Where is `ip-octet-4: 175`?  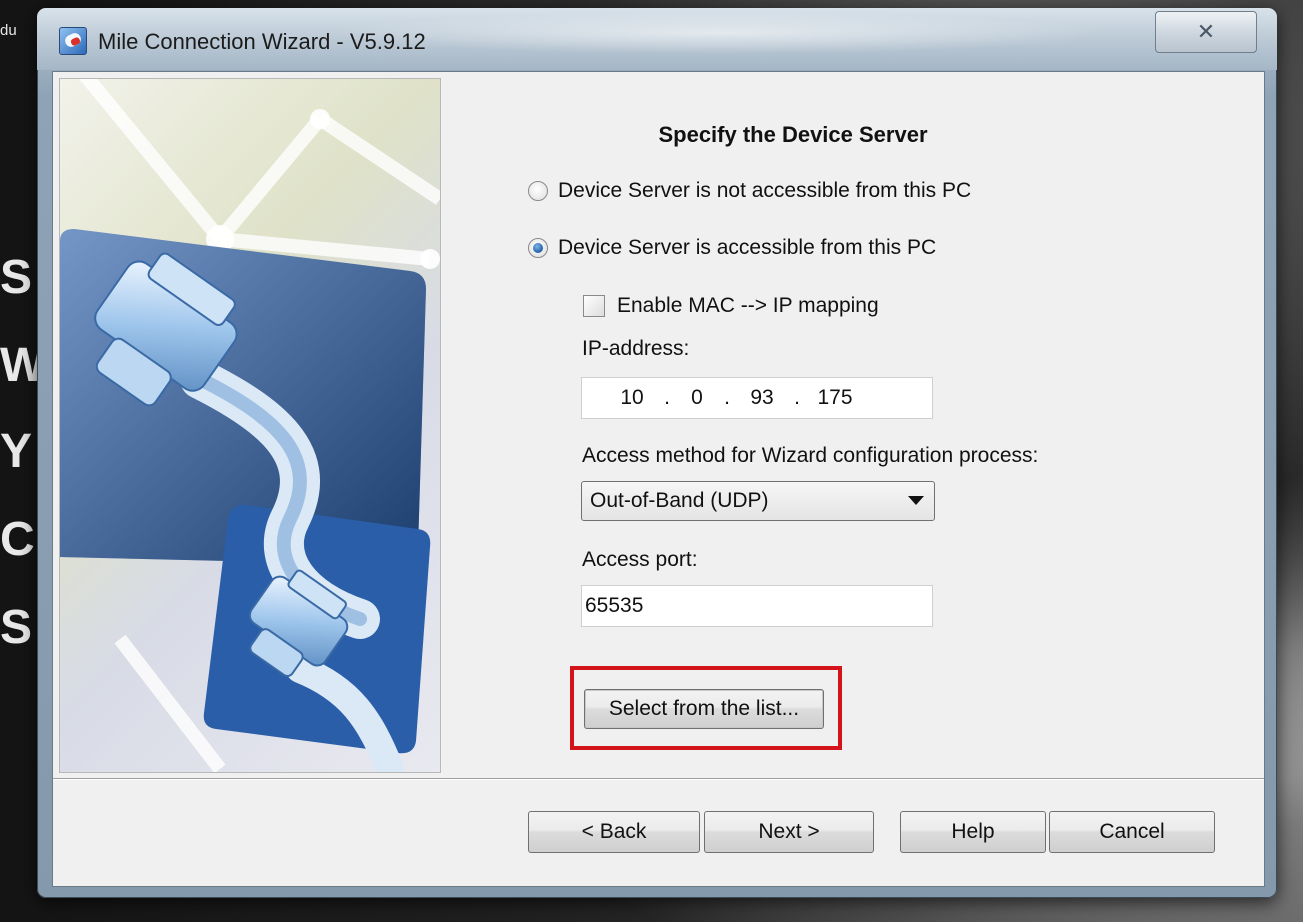 ip-octet-4: 175 is located at coordinates (835, 398).